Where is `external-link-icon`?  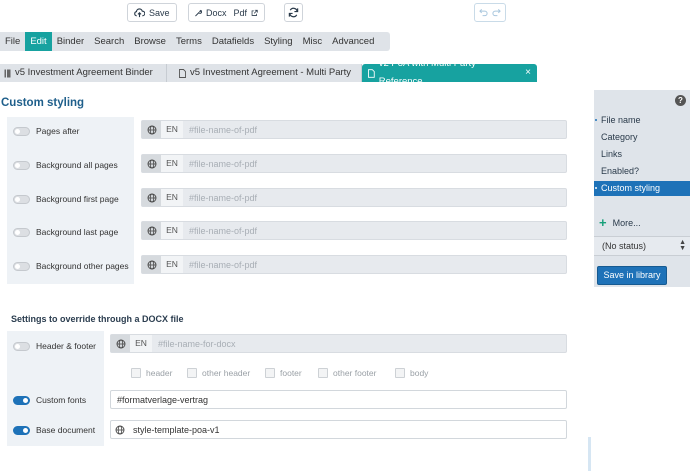
external-link-icon is located at coordinates (254, 12).